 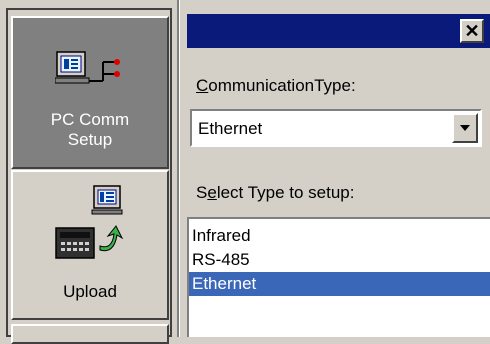 What do you see at coordinates (276, 85) in the screenshot?
I see `communication-type-label: CommunicationType:` at bounding box center [276, 85].